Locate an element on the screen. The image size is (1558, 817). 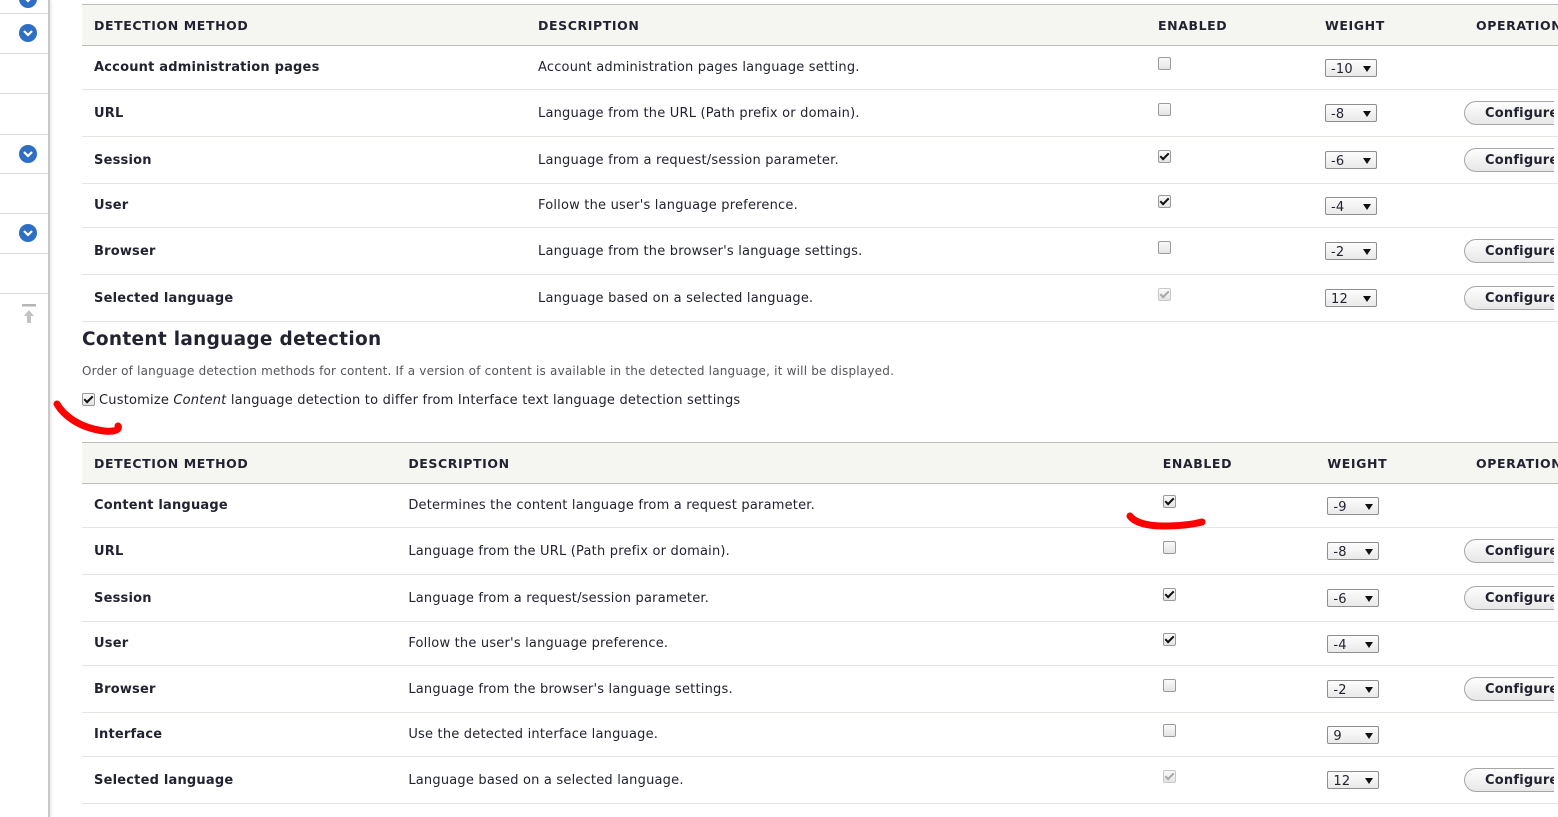
weight-value: 12 is located at coordinates (1339, 299).